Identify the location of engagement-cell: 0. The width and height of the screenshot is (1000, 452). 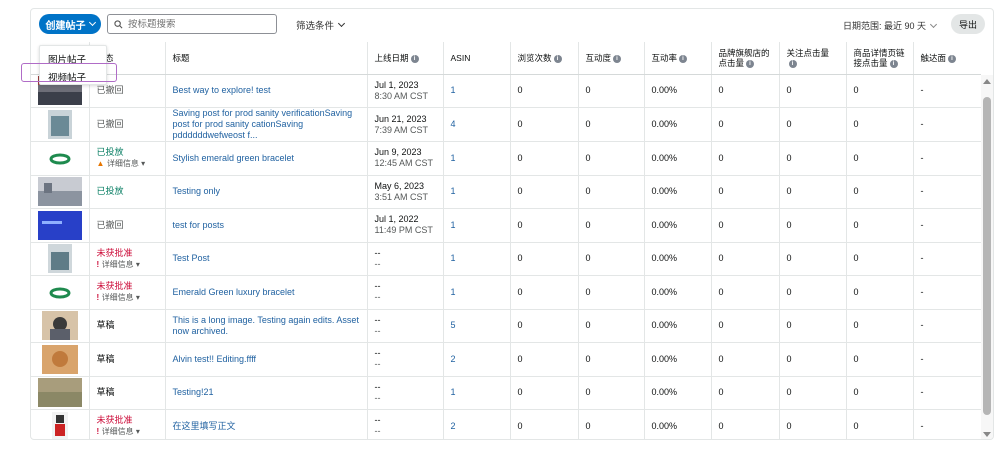
(611, 158).